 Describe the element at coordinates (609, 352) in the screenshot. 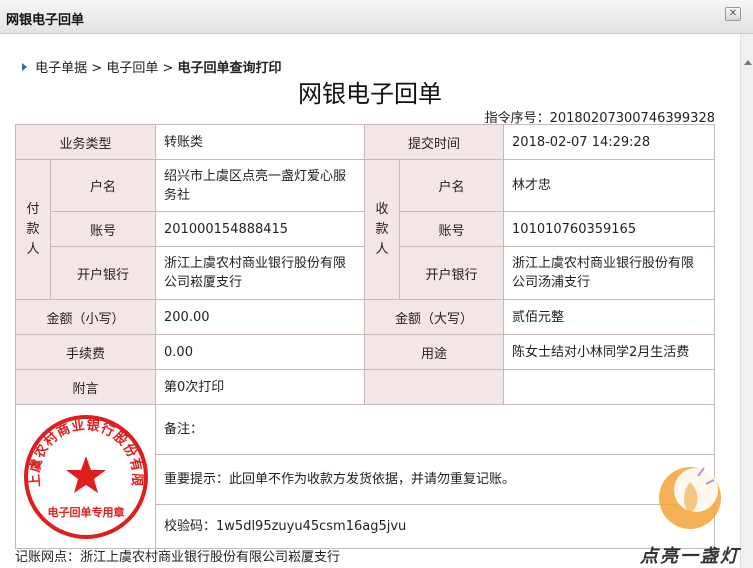

I see `purpose-value: 陈女士结对小林同学2月生活费` at that location.